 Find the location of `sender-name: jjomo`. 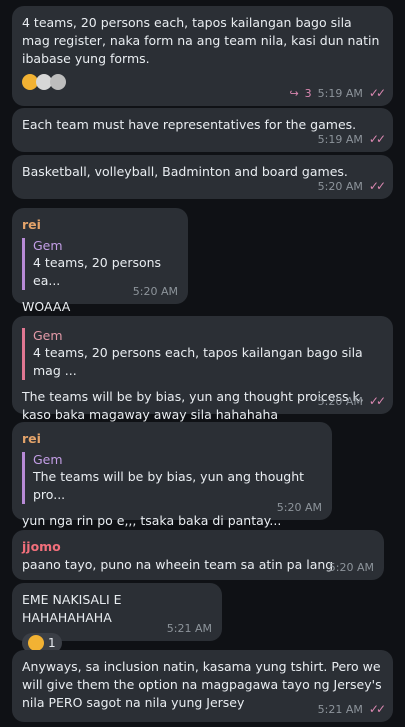

sender-name: jjomo is located at coordinates (198, 547).